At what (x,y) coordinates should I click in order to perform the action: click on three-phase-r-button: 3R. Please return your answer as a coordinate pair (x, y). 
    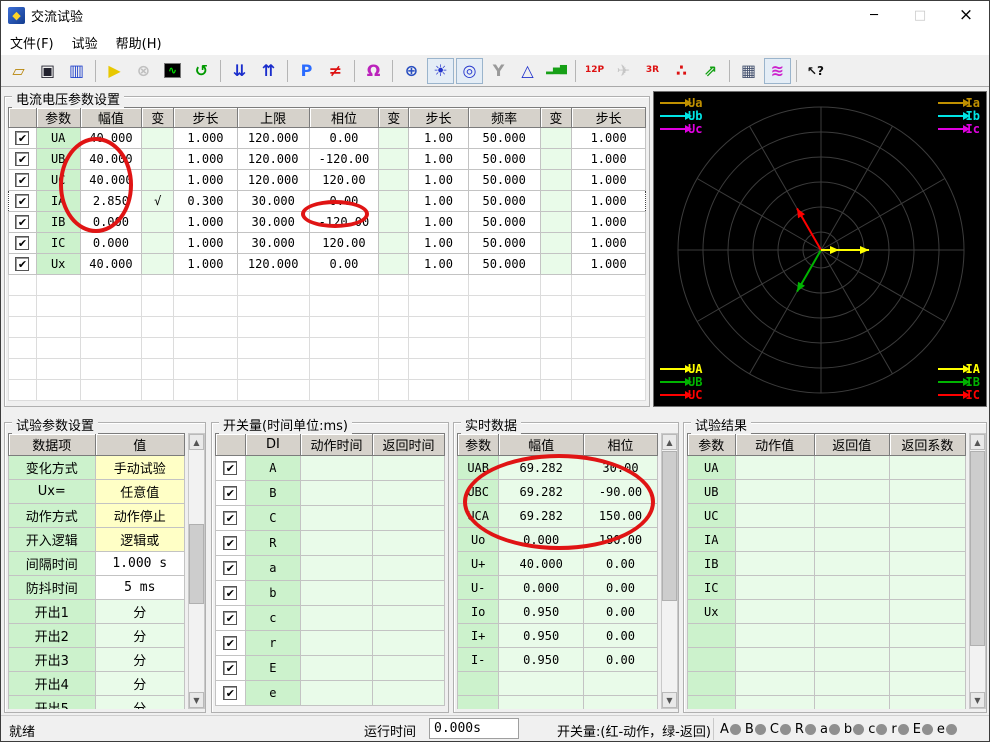
    Looking at the image, I should click on (652, 71).